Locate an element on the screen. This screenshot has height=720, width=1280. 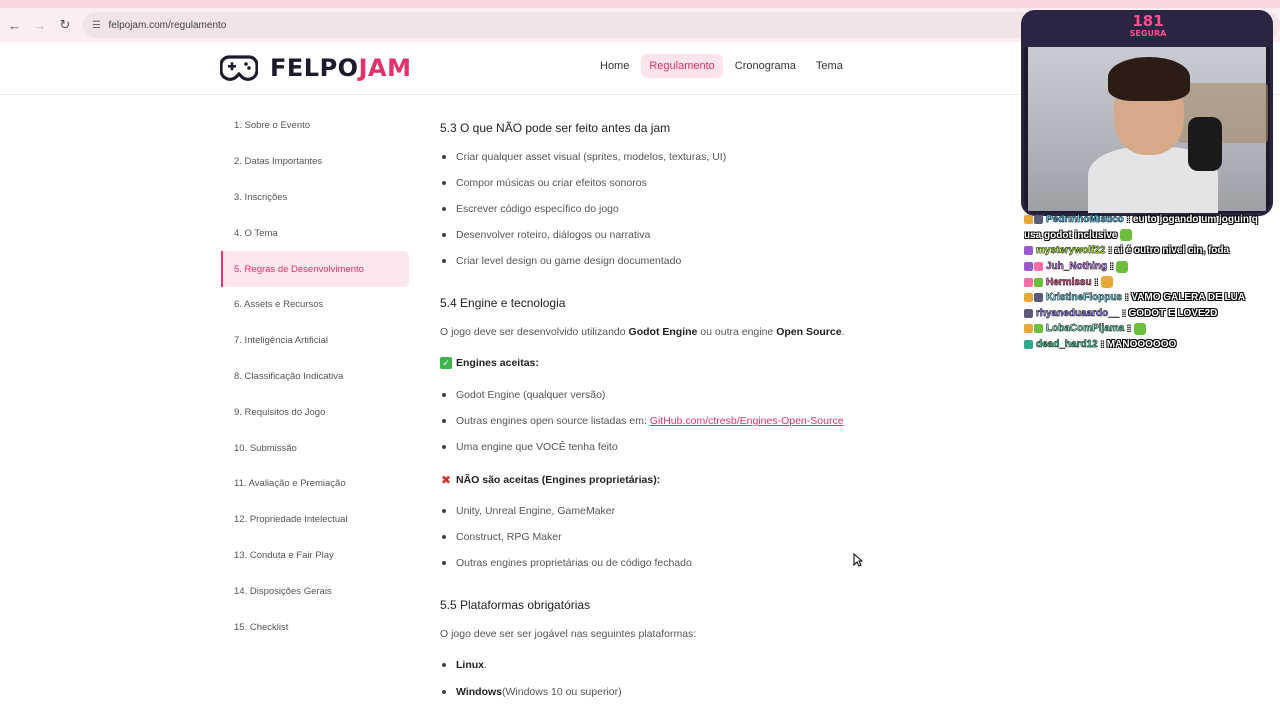
webcam-overlay: 181 SEGURA is located at coordinates (1147, 113).